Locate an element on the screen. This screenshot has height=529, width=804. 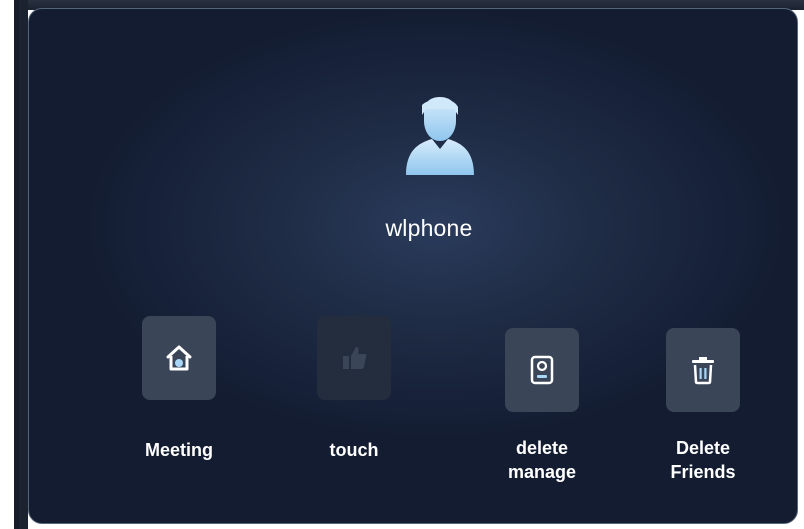
touch-button is located at coordinates (354, 358).